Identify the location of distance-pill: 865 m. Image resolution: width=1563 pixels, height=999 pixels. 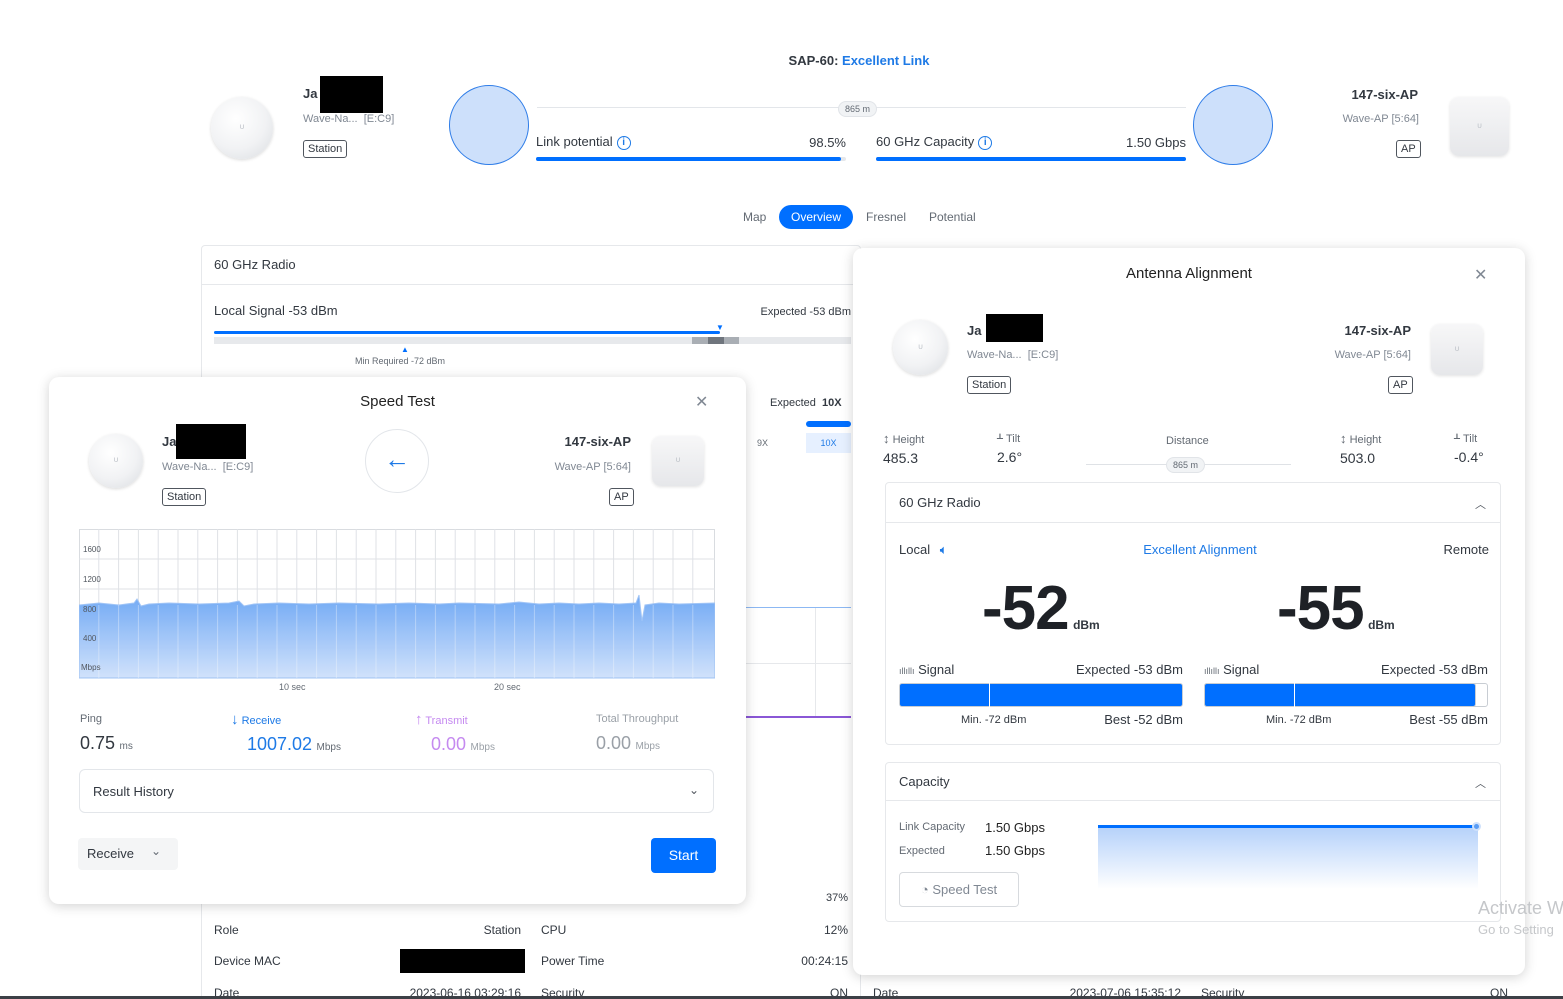
(1186, 465).